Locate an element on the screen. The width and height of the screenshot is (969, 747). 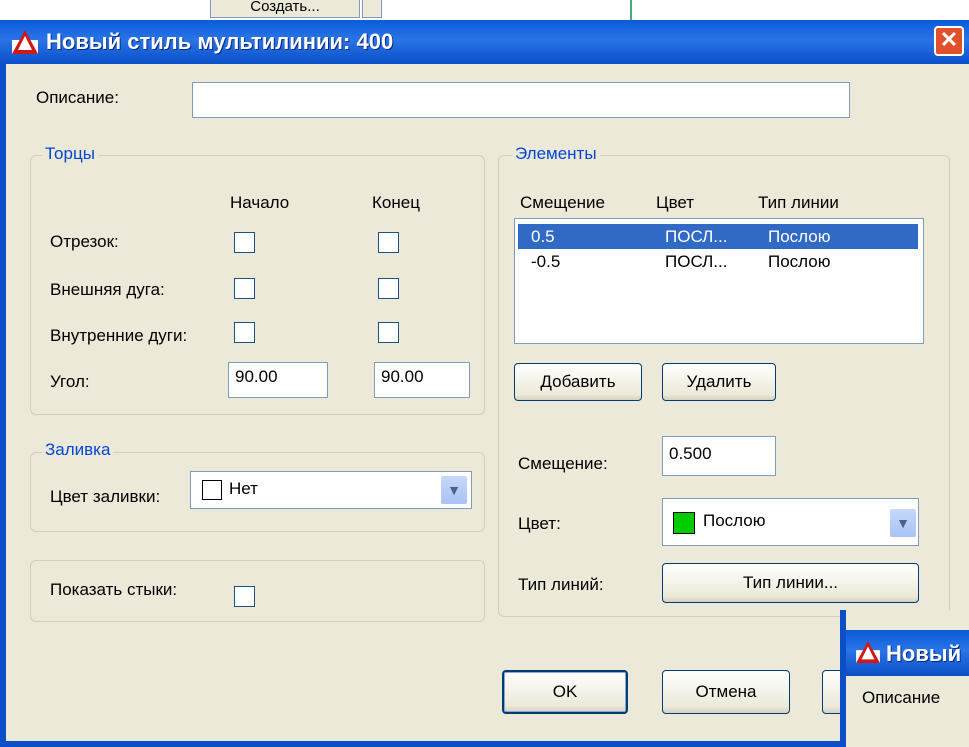
element-color-label: Цвет: is located at coordinates (539, 523).